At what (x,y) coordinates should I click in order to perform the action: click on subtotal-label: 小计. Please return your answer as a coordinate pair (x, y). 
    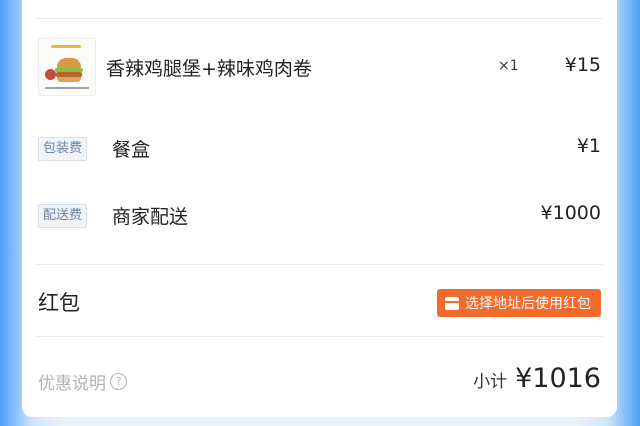
    Looking at the image, I should click on (490, 382).